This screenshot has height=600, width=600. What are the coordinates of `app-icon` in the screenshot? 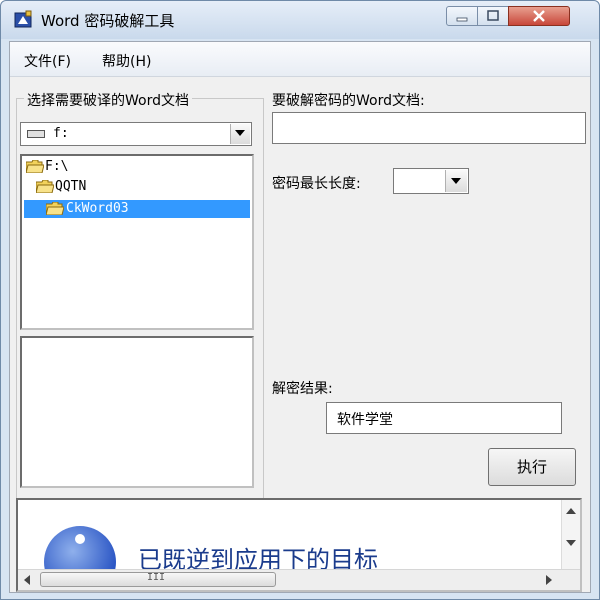 It's located at (23, 19).